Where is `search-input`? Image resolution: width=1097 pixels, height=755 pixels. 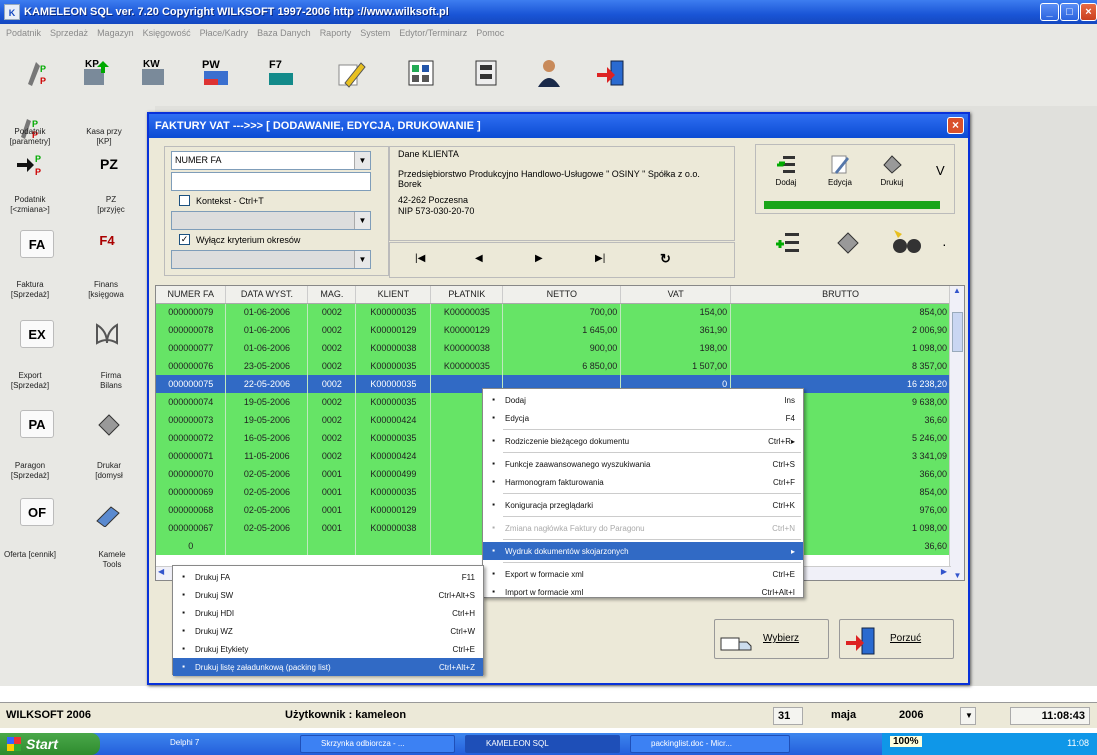
search-input is located at coordinates (271, 181).